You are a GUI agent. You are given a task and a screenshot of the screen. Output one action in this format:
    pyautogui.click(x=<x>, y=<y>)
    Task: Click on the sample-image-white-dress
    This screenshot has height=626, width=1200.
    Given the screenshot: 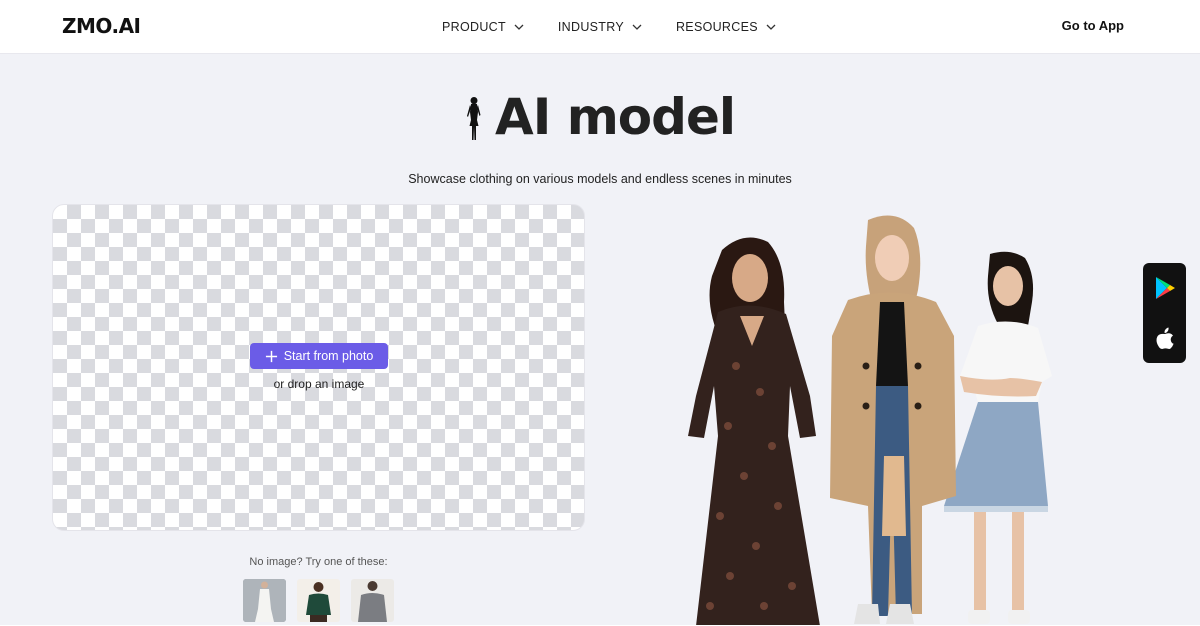 What is the action you would take?
    pyautogui.click(x=264, y=600)
    